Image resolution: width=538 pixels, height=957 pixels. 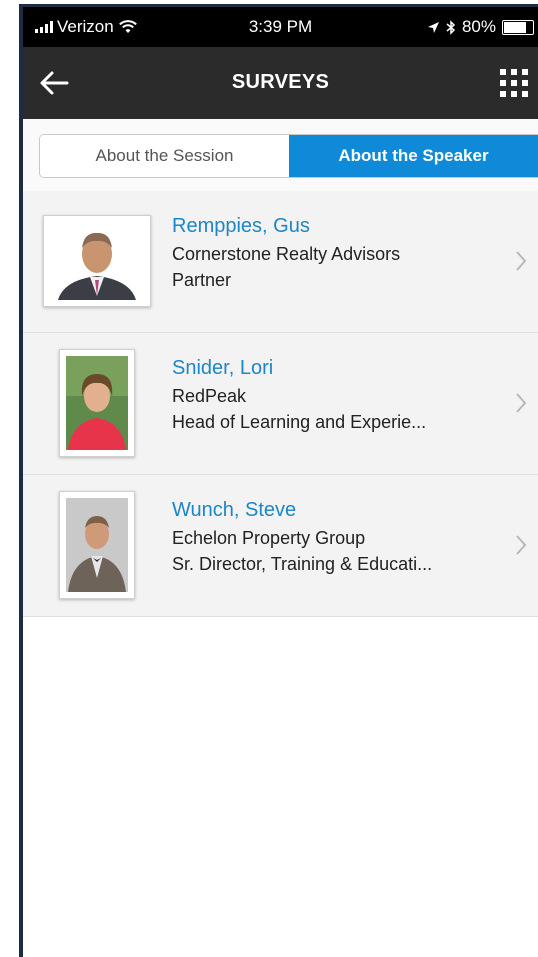 I want to click on status-right: 80%, so click(x=480, y=27).